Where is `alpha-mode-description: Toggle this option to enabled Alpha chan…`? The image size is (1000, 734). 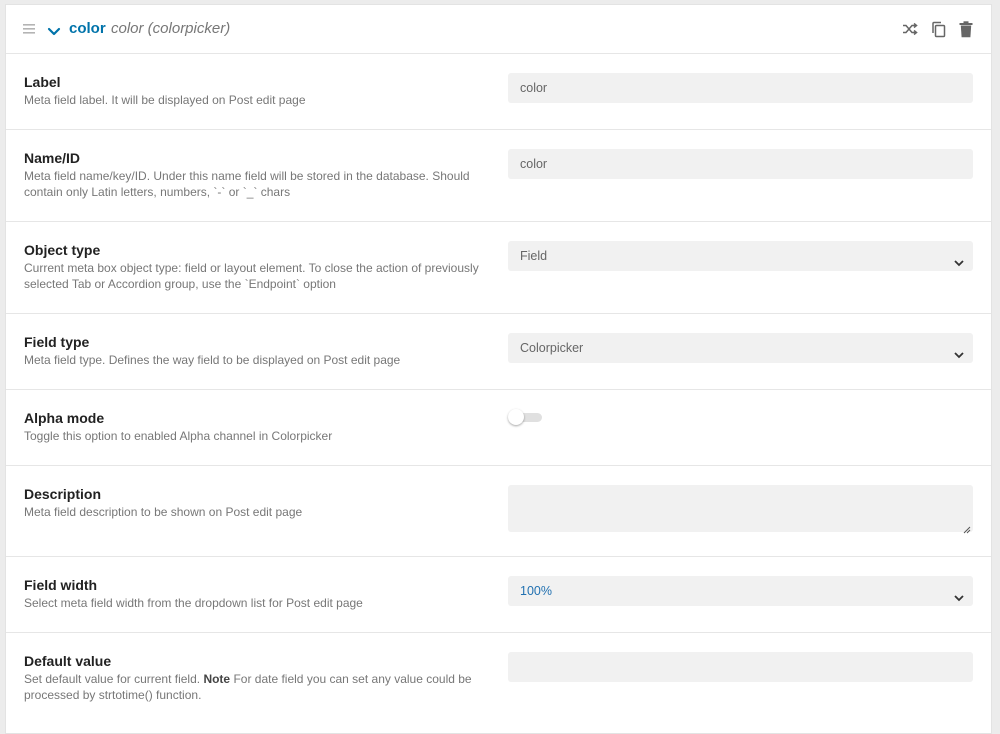 alpha-mode-description: Toggle this option to enabled Alpha chan… is located at coordinates (178, 436).